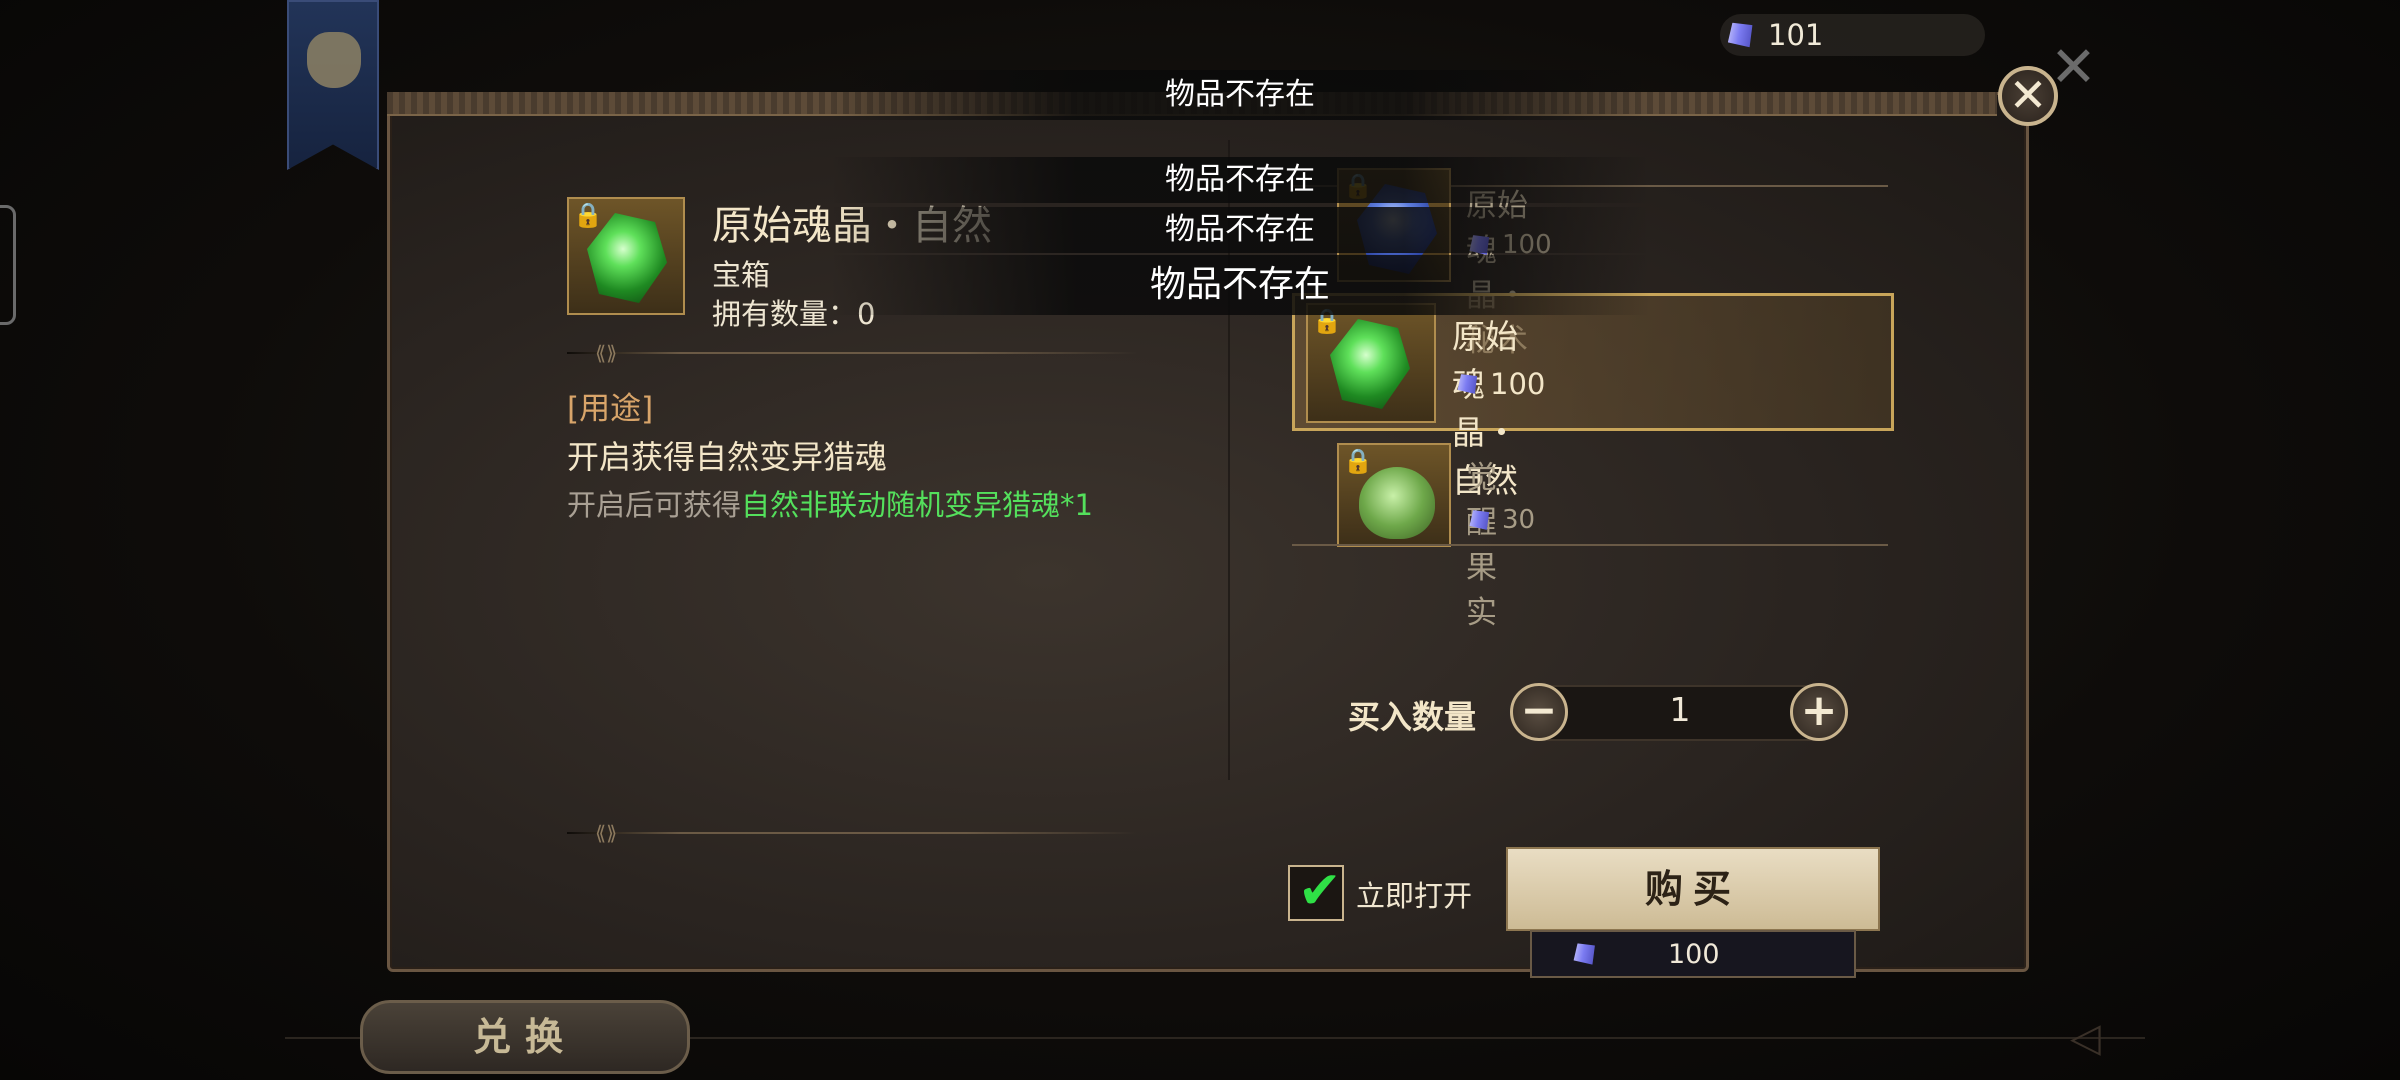  What do you see at coordinates (1680, 709) in the screenshot?
I see `quantity-value: 1` at bounding box center [1680, 709].